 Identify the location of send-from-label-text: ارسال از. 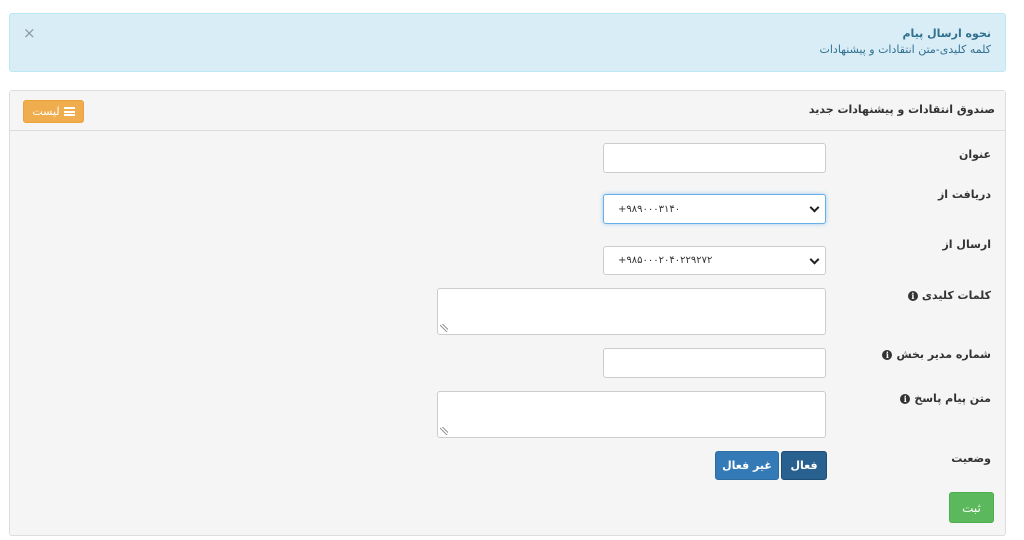
(966, 244).